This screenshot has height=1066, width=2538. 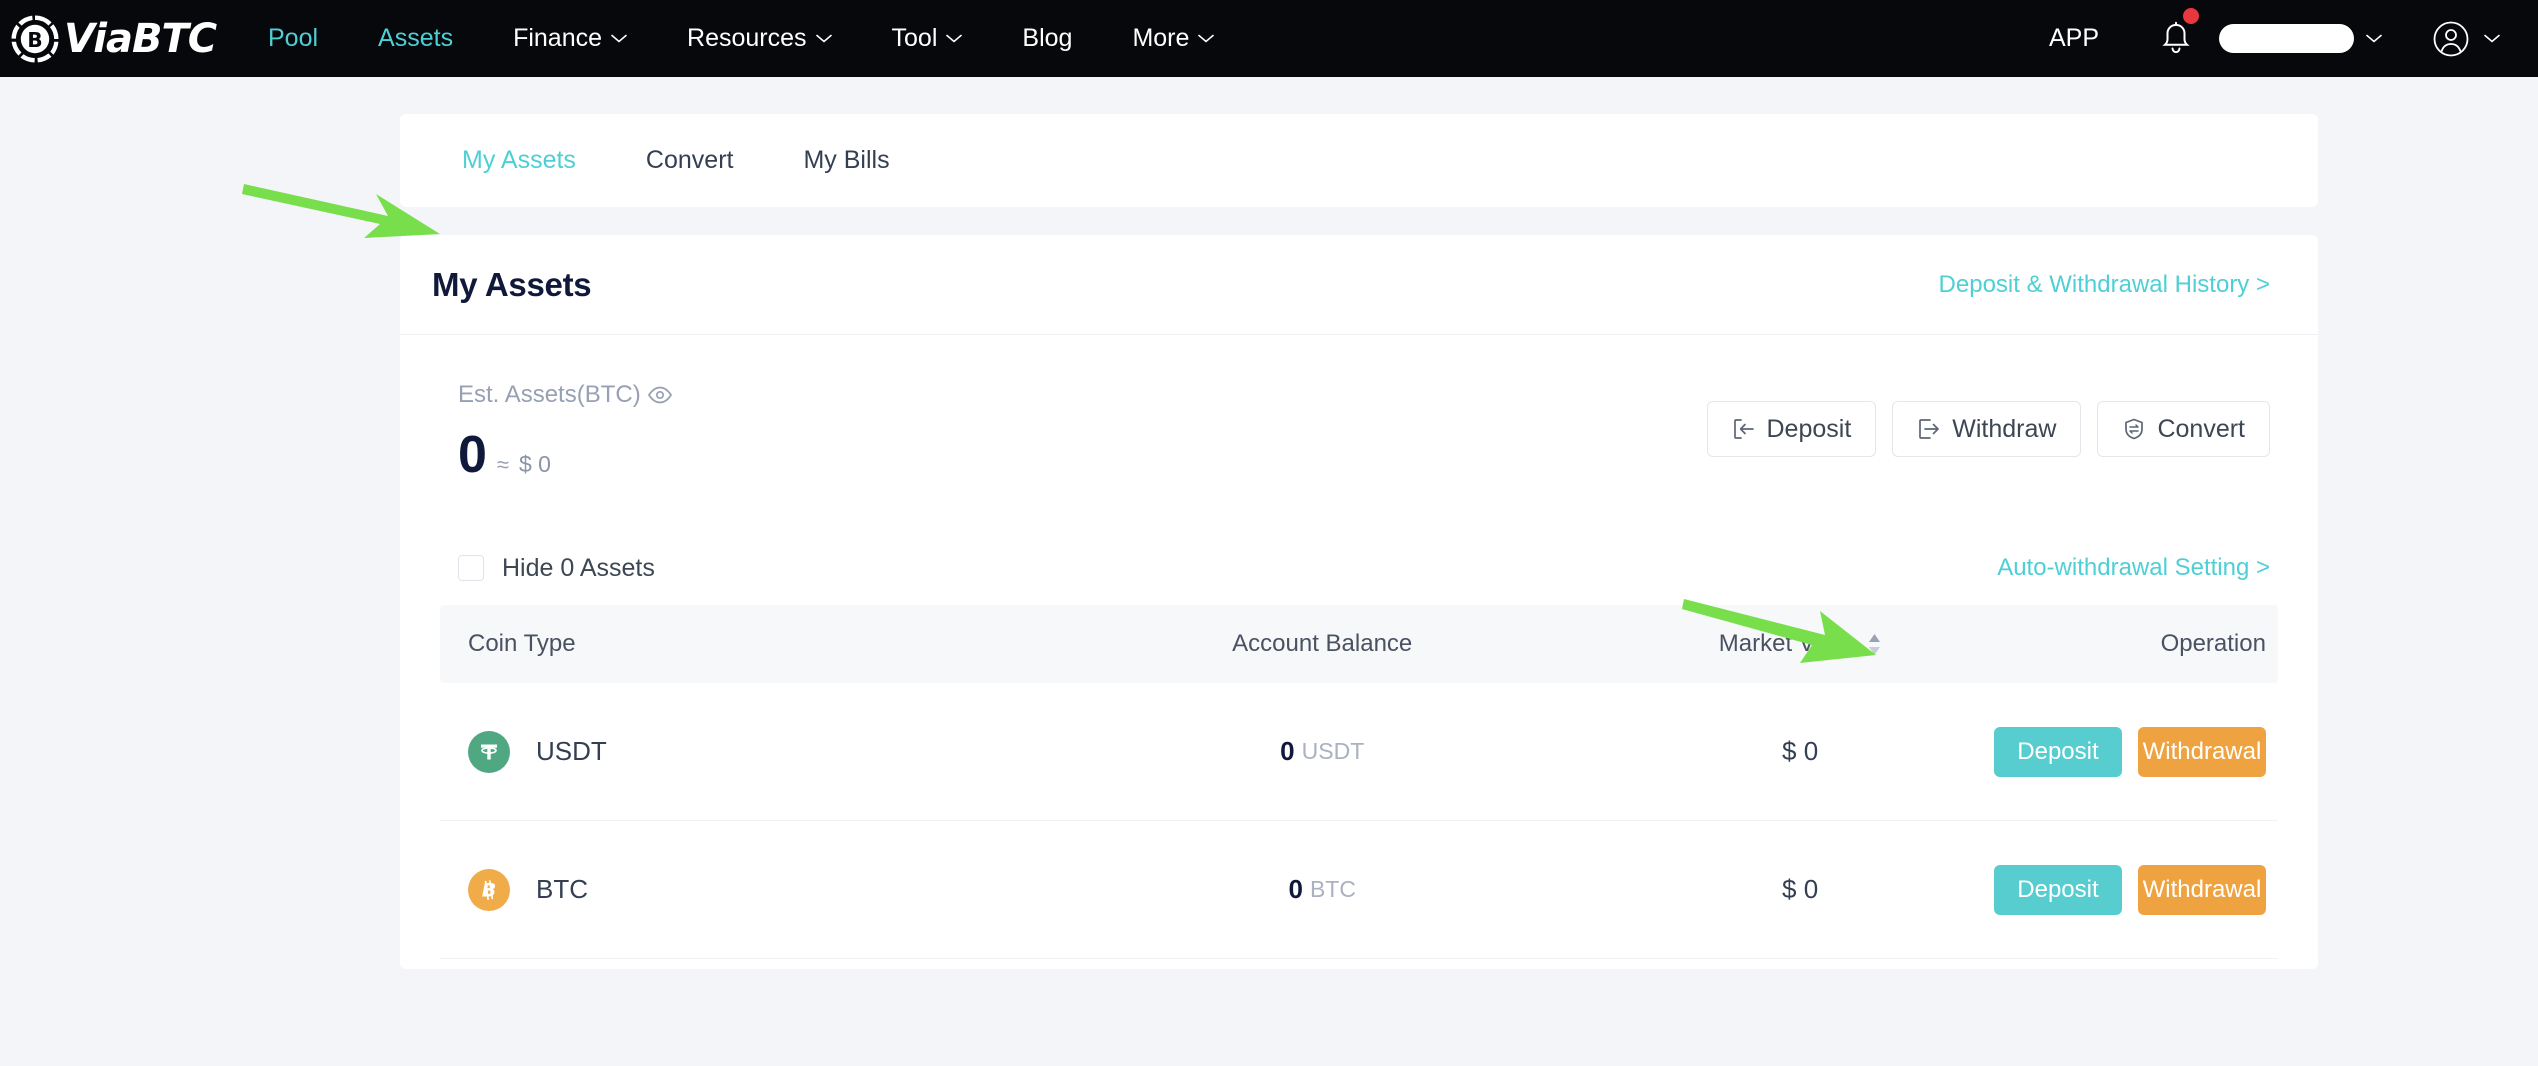 I want to click on hide-assets-label: Hide 0 Assets, so click(x=578, y=567).